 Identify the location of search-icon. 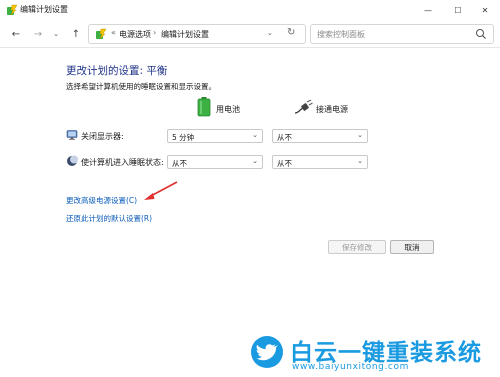
(481, 34).